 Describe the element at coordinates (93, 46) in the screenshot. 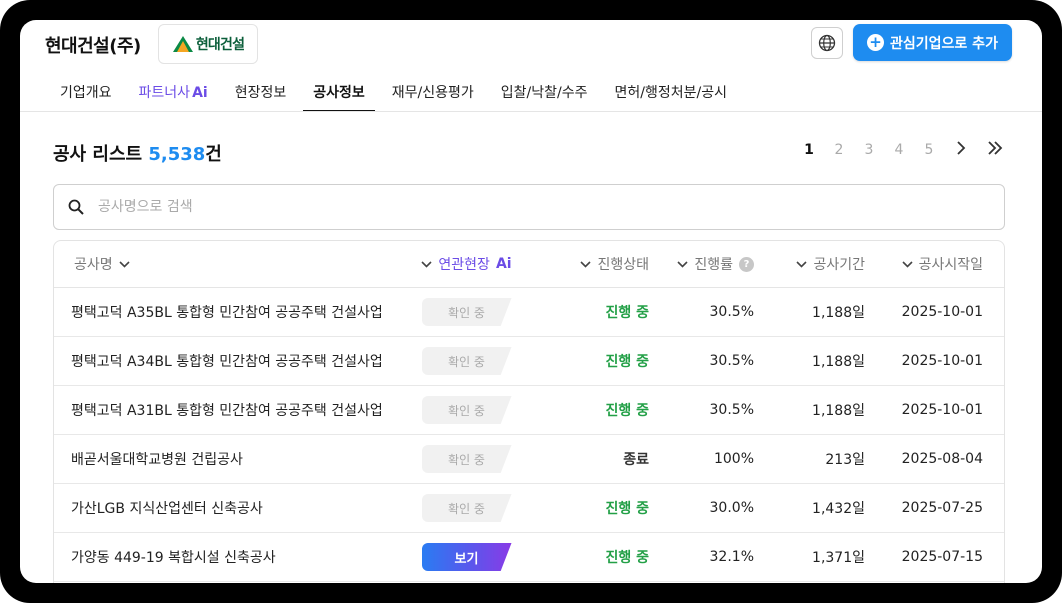

I see `company-title: 현대건설(주)` at that location.